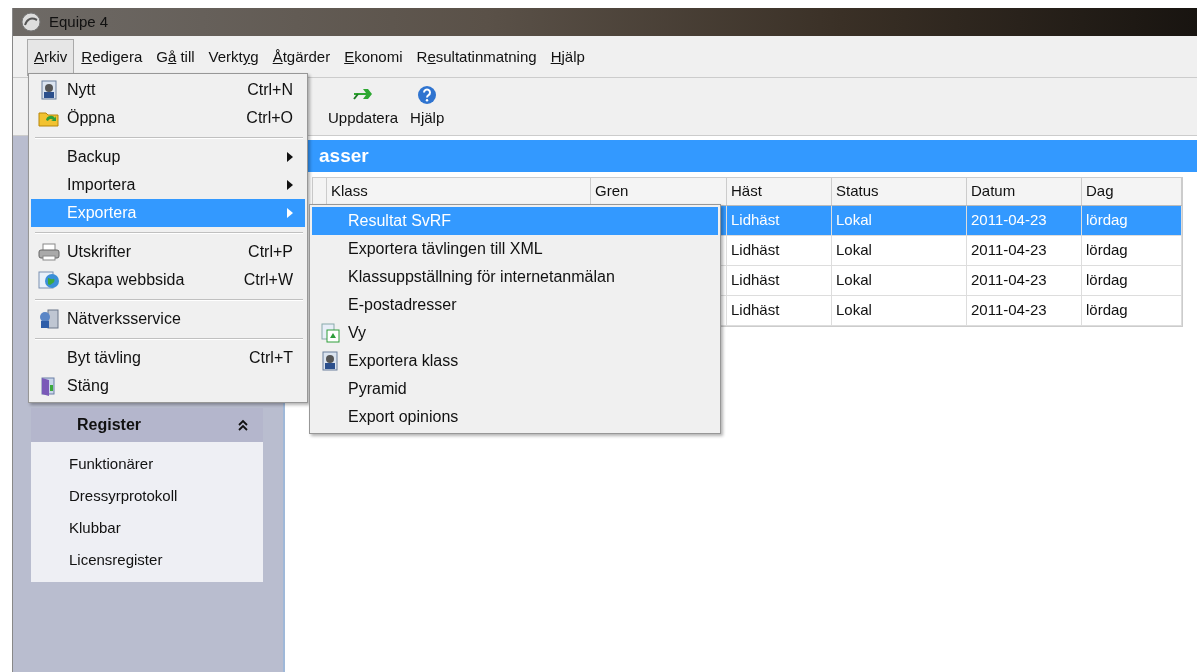  Describe the element at coordinates (79, 21) in the screenshot. I see `window-title: Equipe 4` at that location.